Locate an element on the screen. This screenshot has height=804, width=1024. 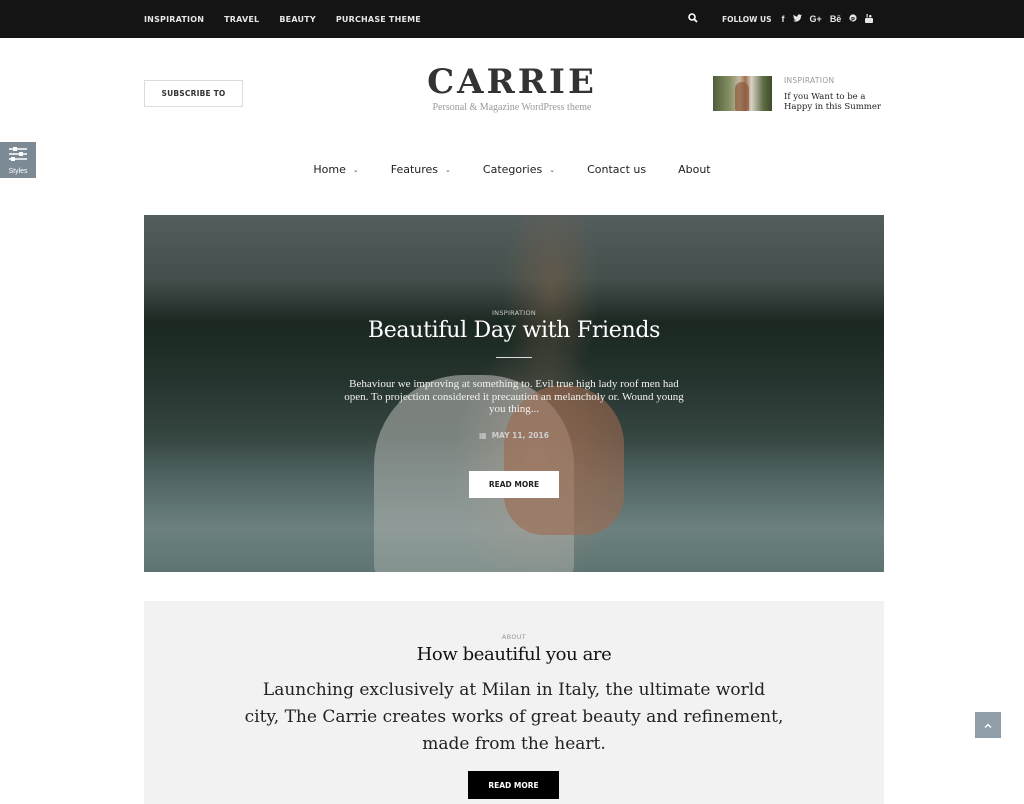
hero-date: ▦ MAY 11, 2016 is located at coordinates (514, 435).